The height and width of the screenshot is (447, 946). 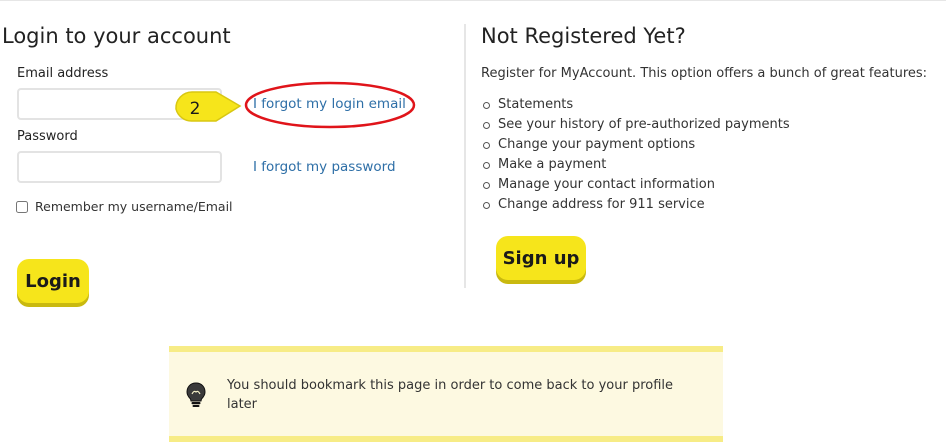 I want to click on email-label: Email address, so click(x=63, y=73).